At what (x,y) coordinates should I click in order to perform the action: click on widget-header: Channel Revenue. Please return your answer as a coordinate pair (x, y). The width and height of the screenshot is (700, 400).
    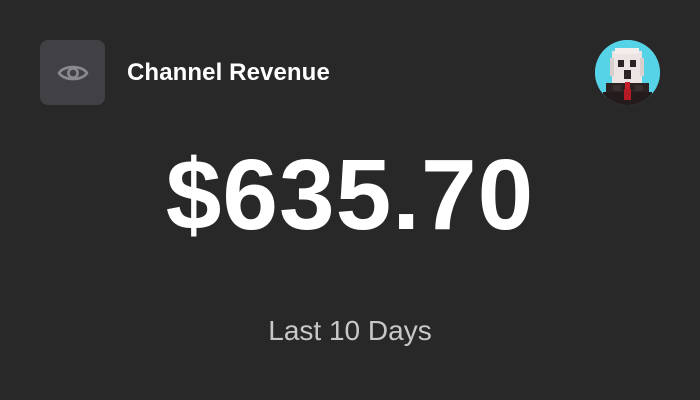
    Looking at the image, I should click on (350, 72).